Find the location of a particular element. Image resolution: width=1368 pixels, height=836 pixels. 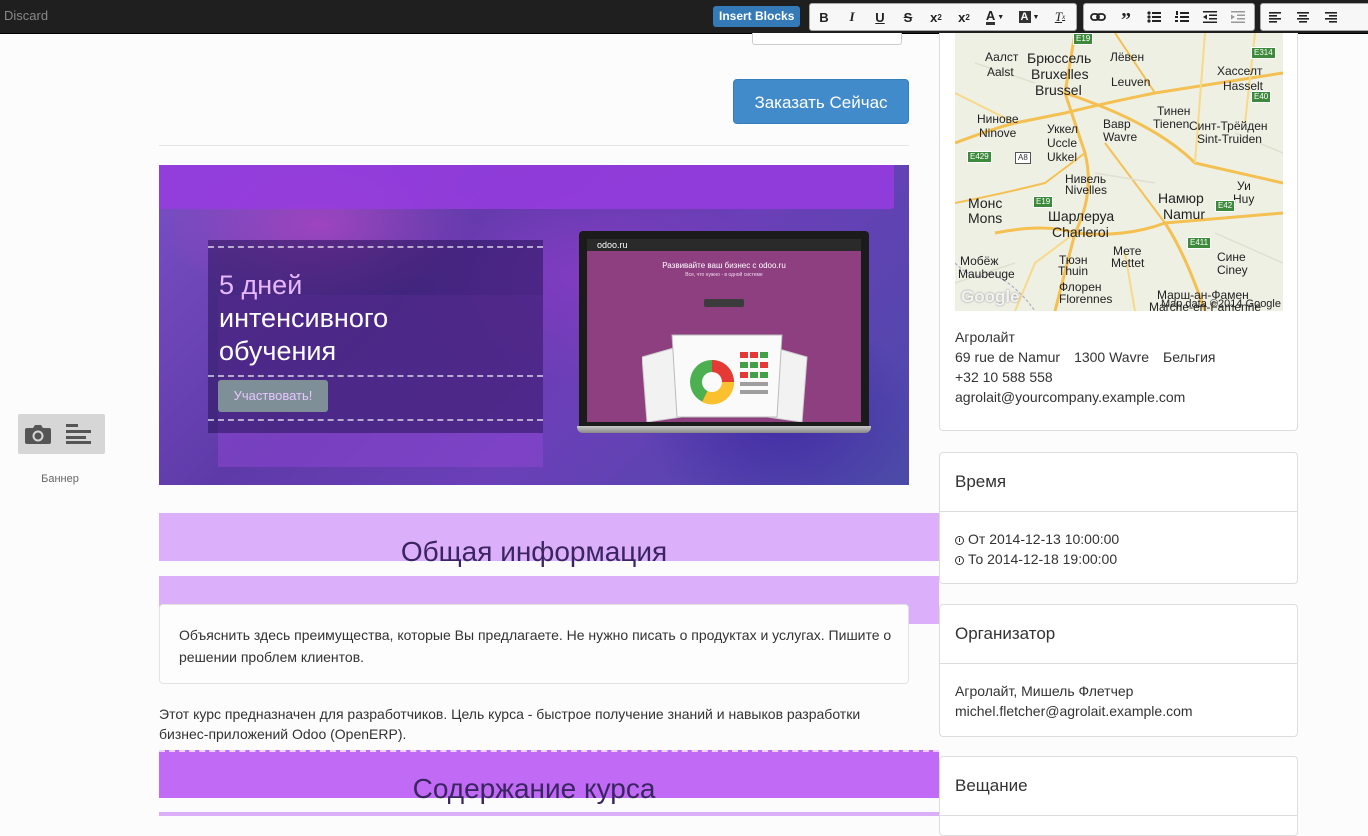

italic-button: I is located at coordinates (852, 17).